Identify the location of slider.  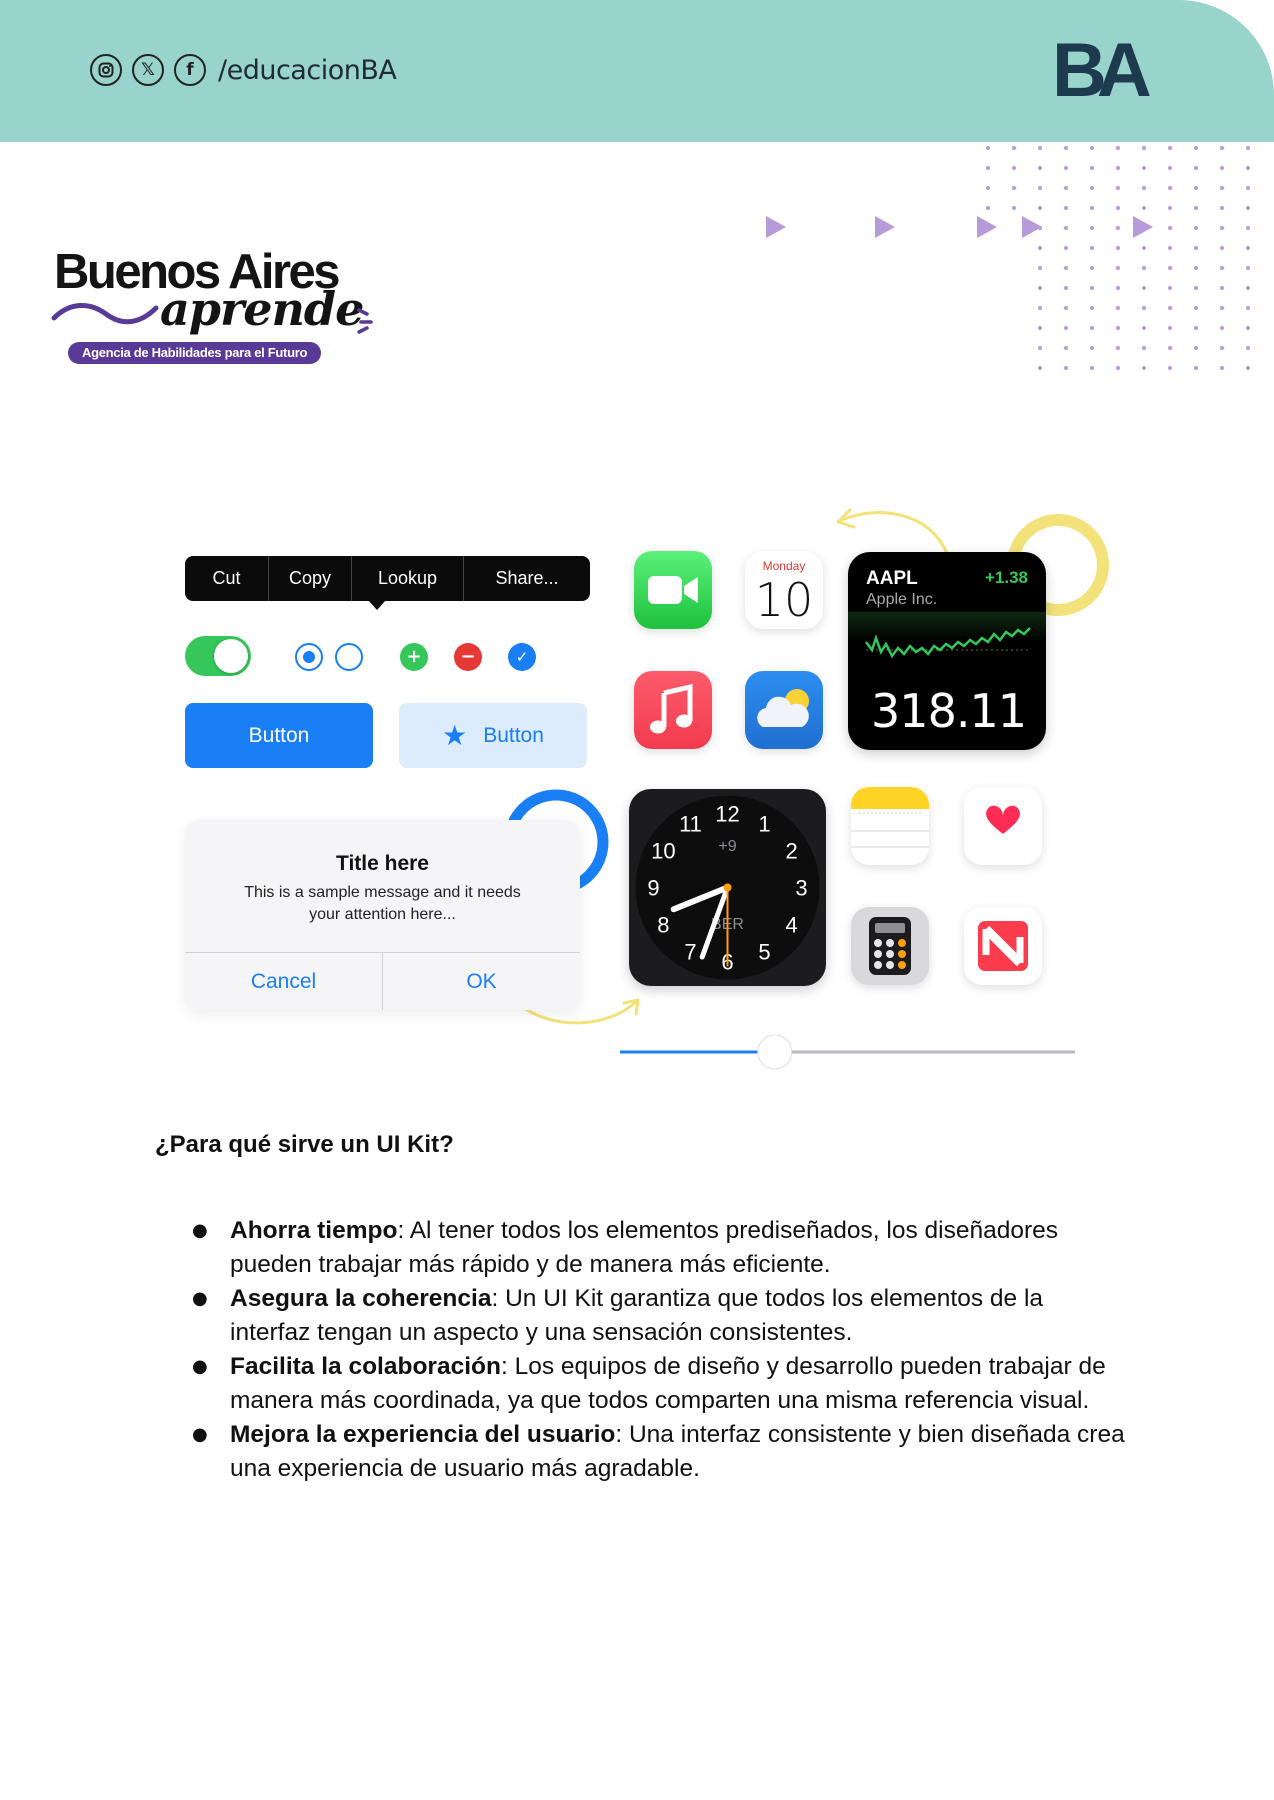
(847, 1052).